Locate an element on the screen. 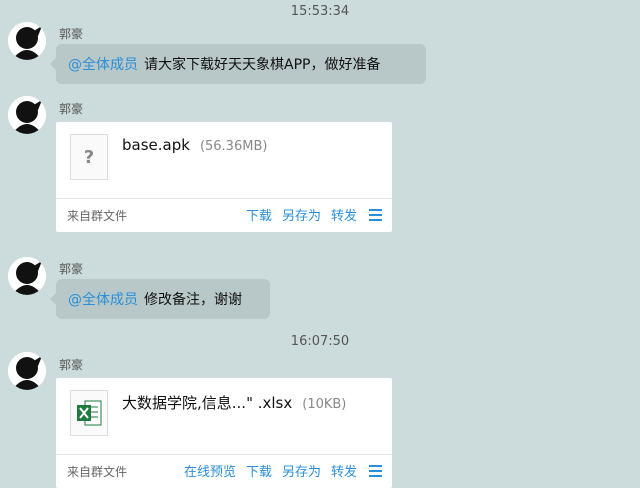  unknown-file-icon: ? is located at coordinates (89, 157).